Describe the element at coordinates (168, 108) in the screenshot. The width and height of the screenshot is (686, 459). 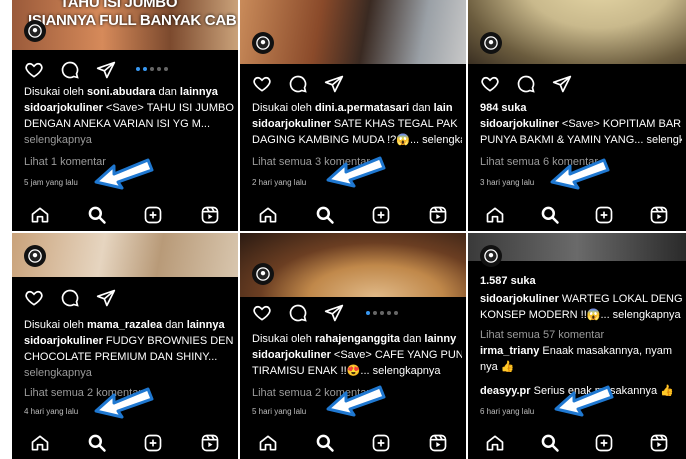
I see `caption-text: <Save> TAHU ISI JUMBO` at that location.